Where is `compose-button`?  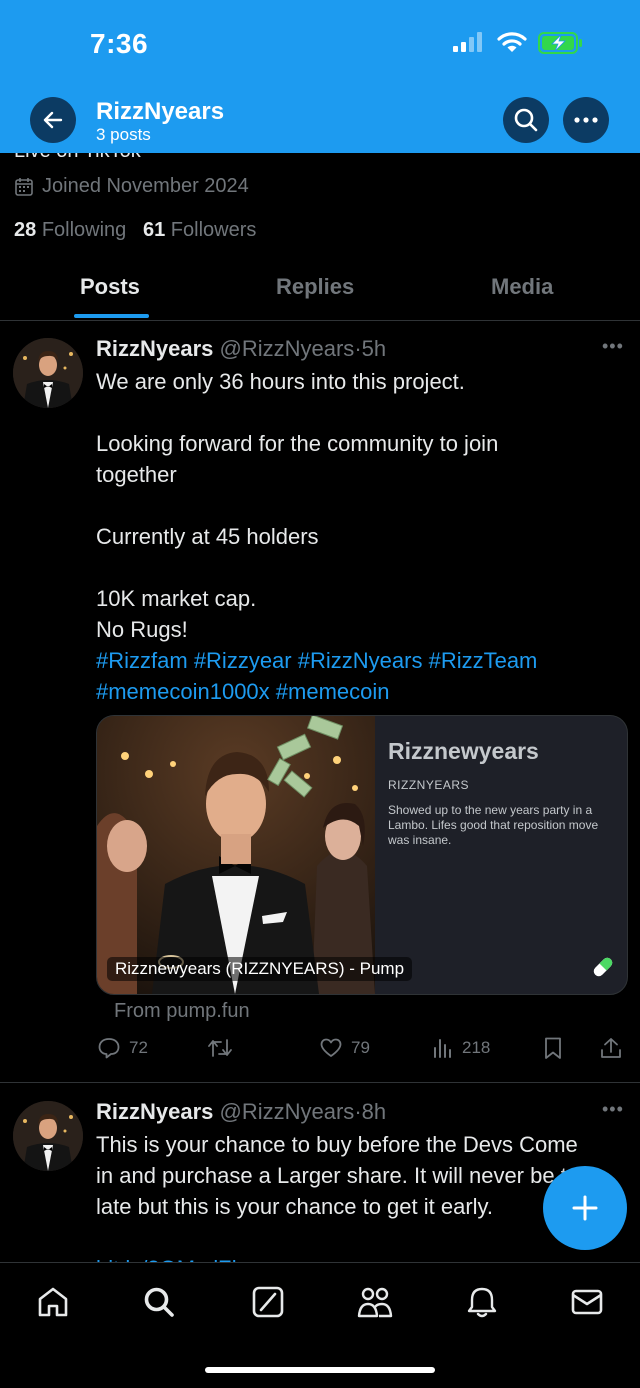 compose-button is located at coordinates (585, 1208).